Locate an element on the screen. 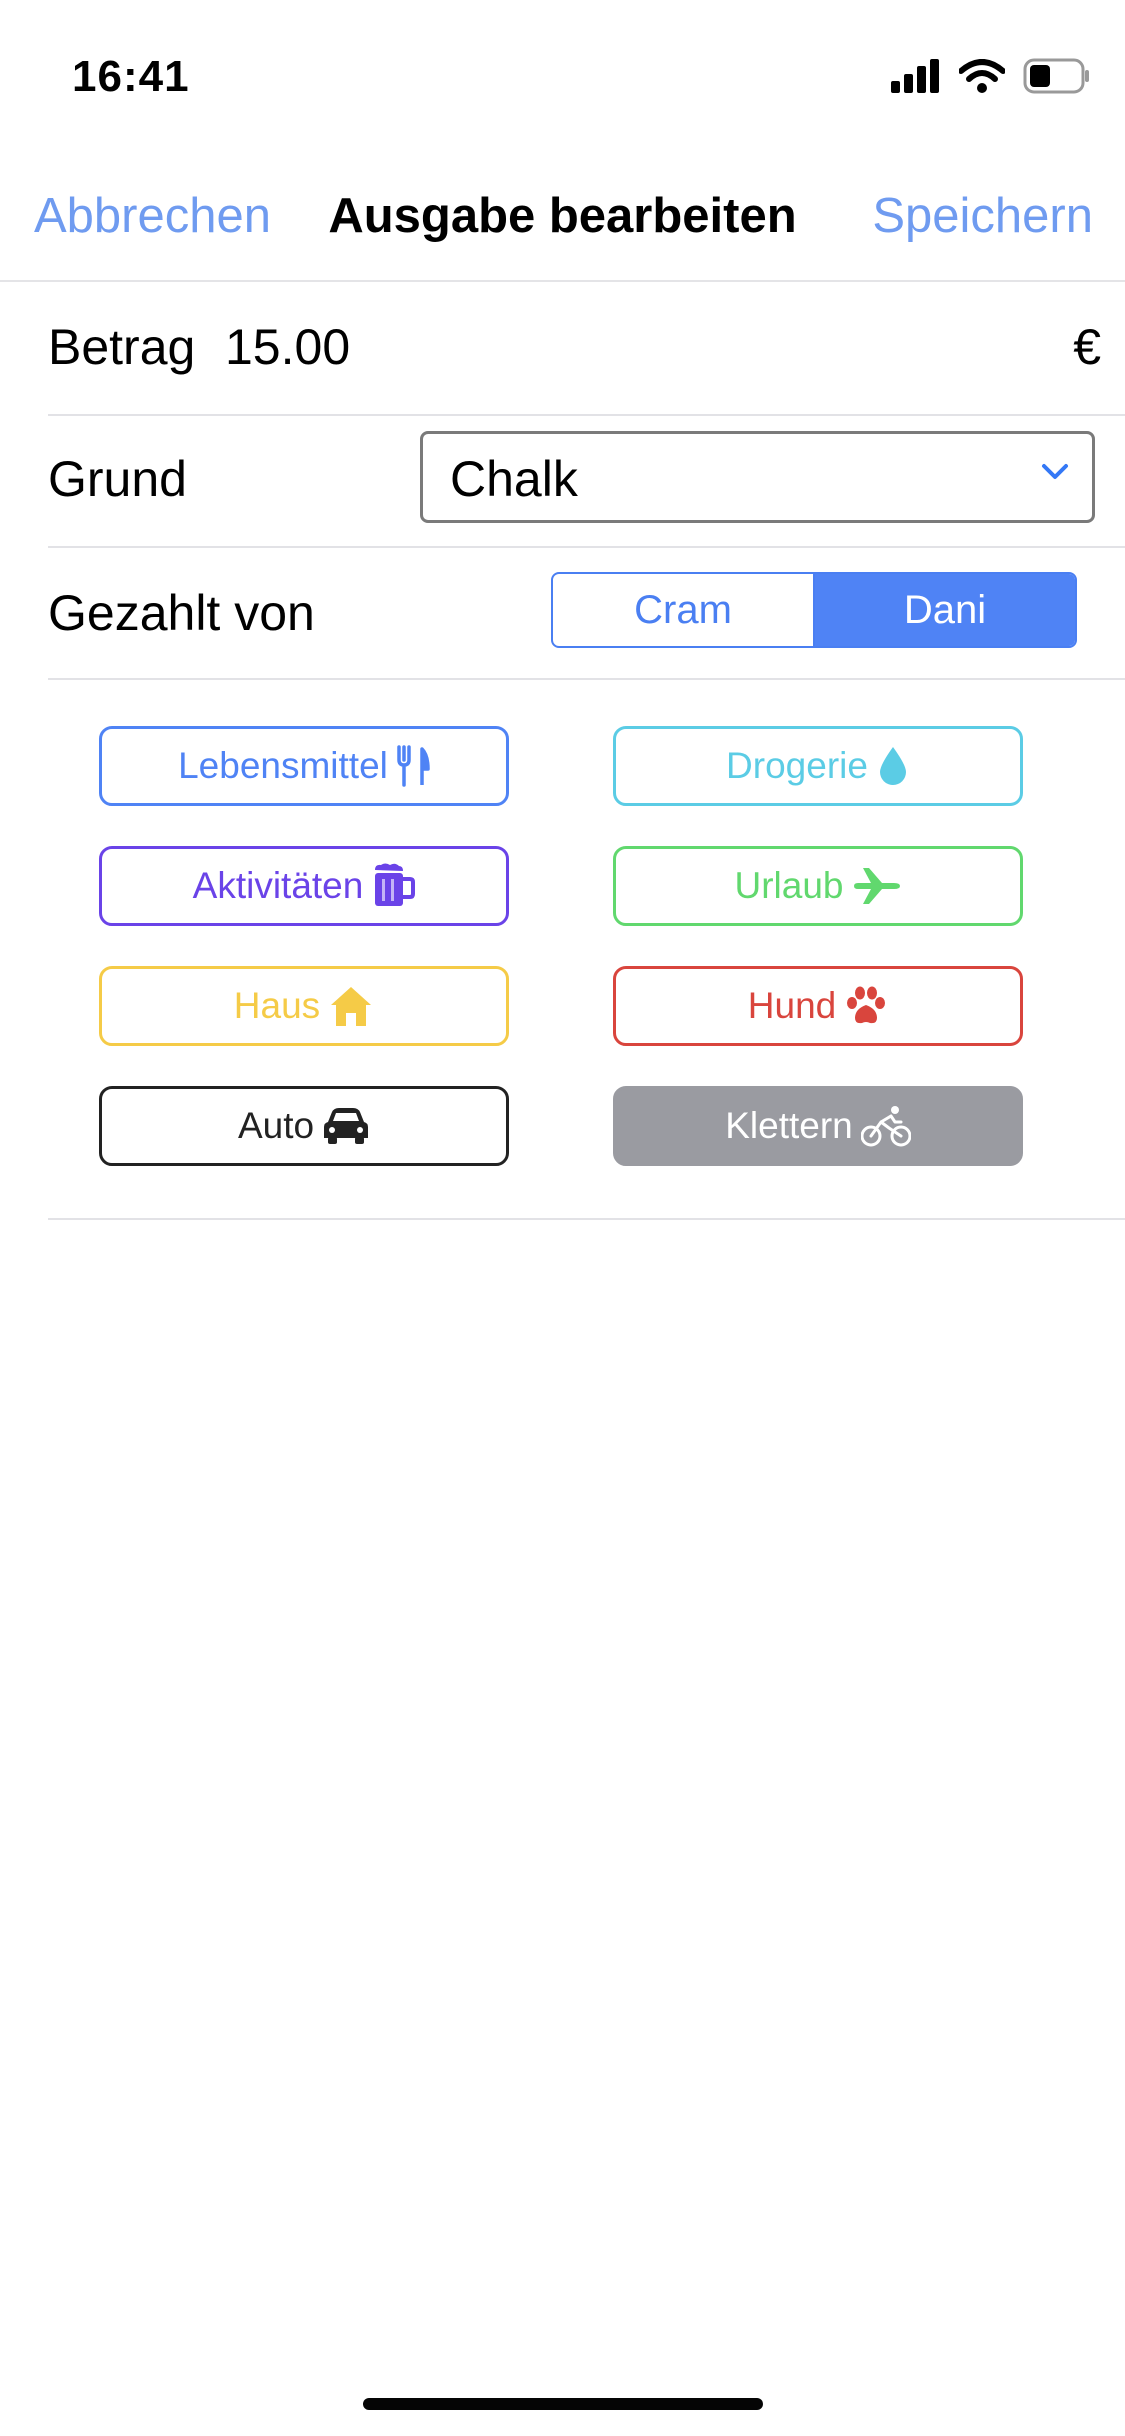 The width and height of the screenshot is (1125, 2436). category-lebensmittel-button: Lebensmittel is located at coordinates (304, 766).